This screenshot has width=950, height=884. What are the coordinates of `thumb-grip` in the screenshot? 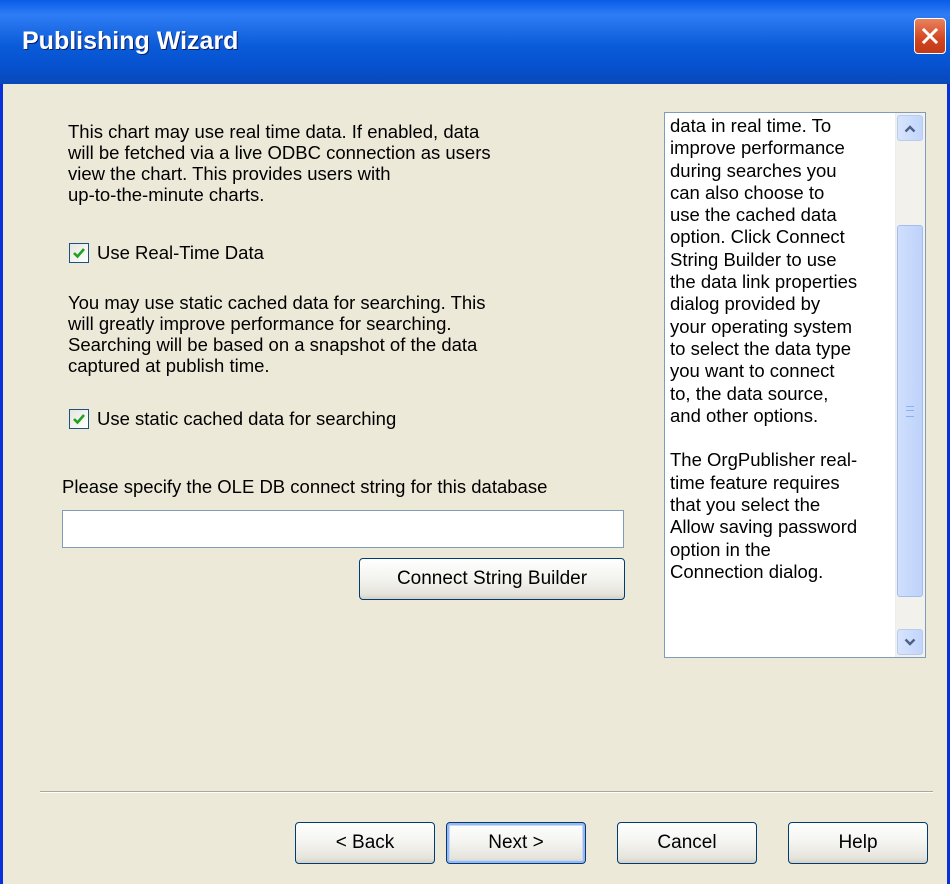 It's located at (910, 411).